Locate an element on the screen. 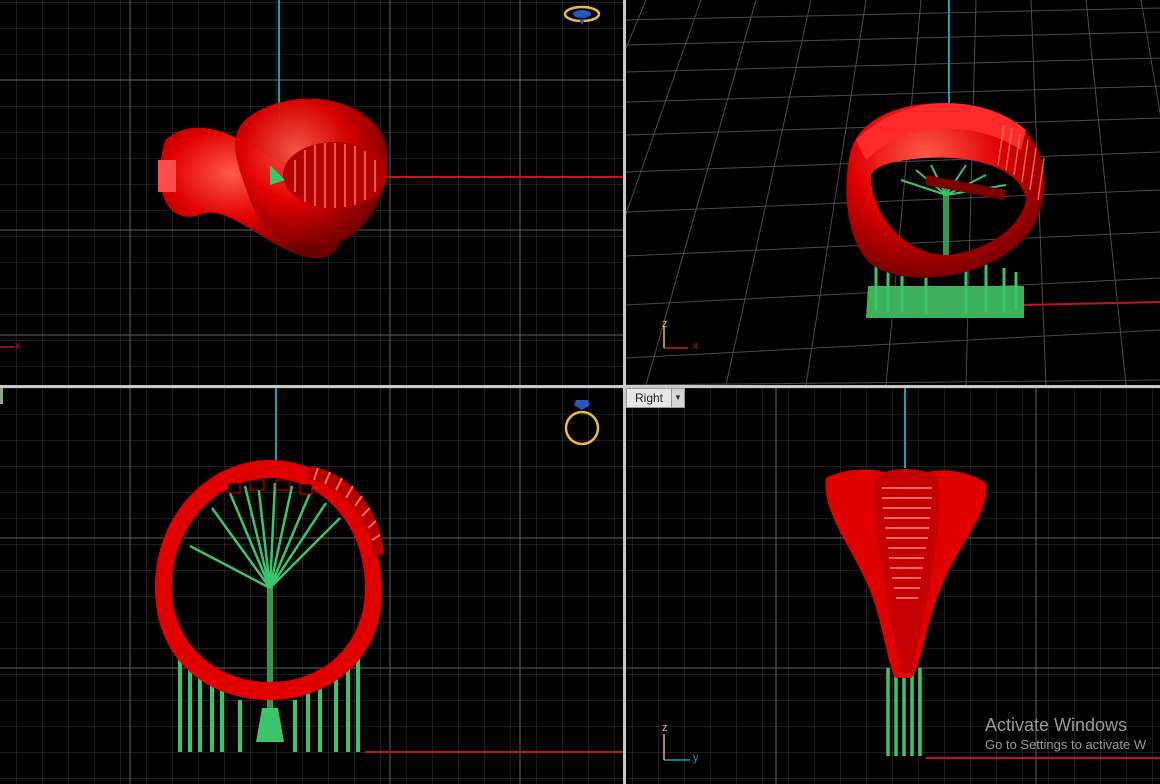 The image size is (1160, 784). right-axis-z-label: z is located at coordinates (665, 728).